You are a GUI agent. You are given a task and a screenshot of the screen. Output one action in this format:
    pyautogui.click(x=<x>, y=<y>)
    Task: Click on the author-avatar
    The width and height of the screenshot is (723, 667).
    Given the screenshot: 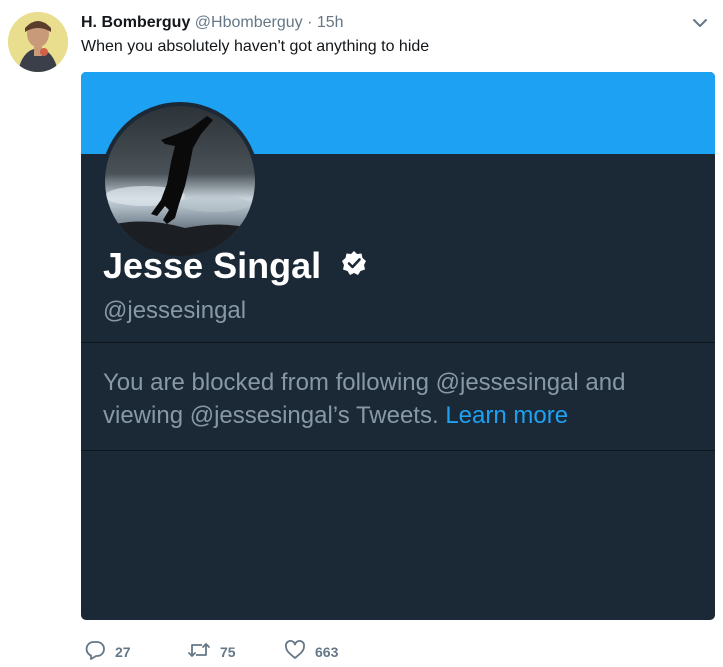 What is the action you would take?
    pyautogui.click(x=38, y=42)
    